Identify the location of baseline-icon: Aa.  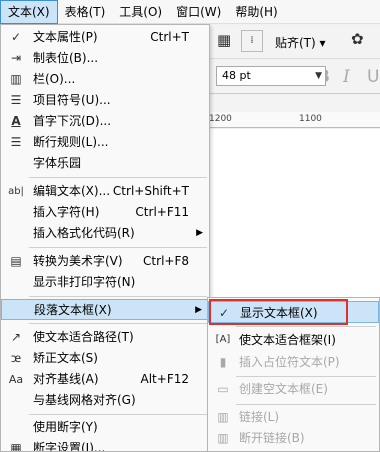
(16, 379).